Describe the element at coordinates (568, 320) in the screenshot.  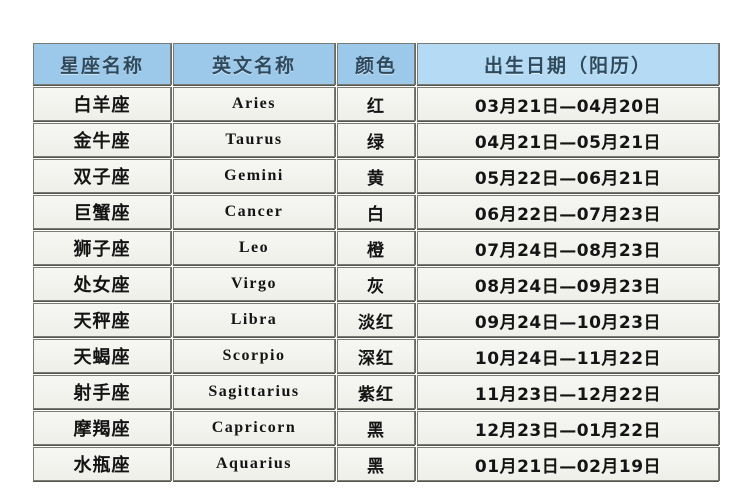
I see `cell-birthday: 09月24日—10月23日` at that location.